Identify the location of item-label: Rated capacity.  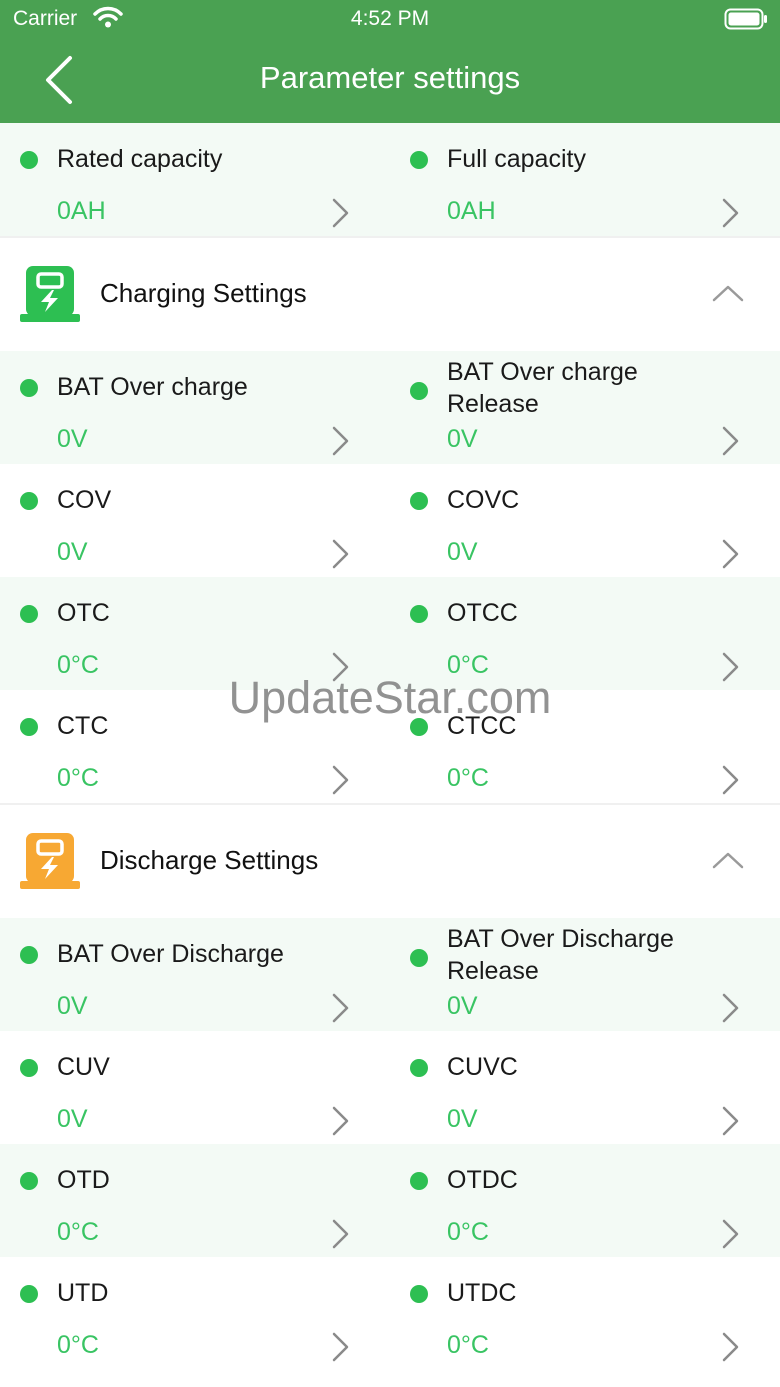
(140, 159).